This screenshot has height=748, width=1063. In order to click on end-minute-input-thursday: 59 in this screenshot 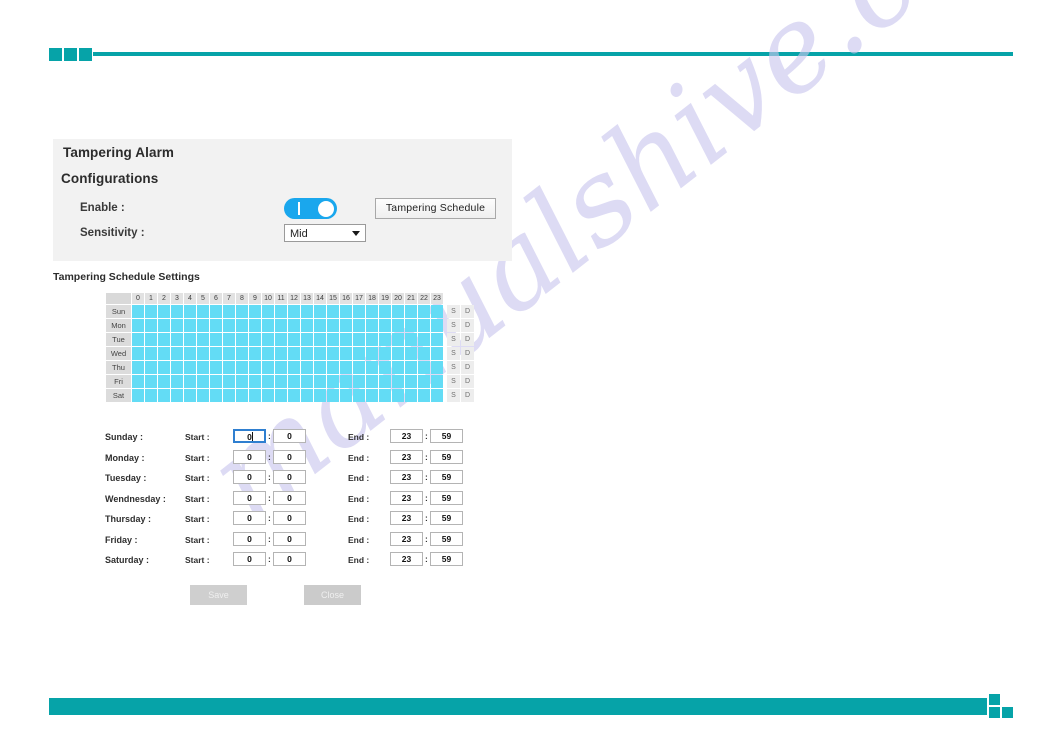, I will do `click(446, 518)`.